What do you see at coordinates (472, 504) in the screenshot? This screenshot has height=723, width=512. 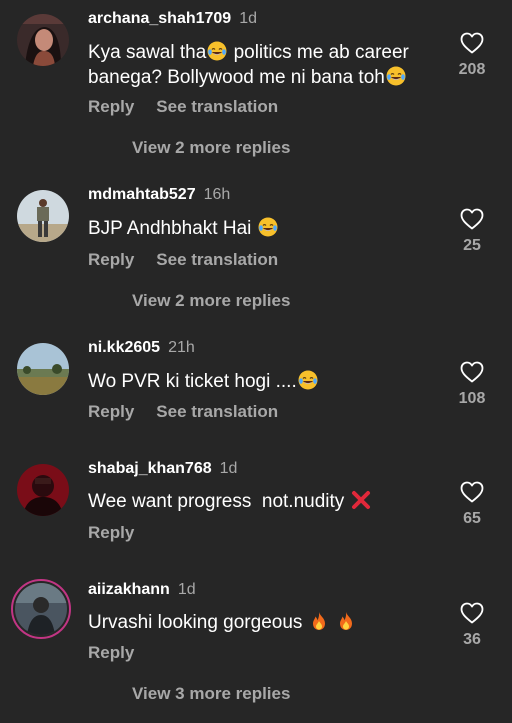 I see `like-control: 65` at bounding box center [472, 504].